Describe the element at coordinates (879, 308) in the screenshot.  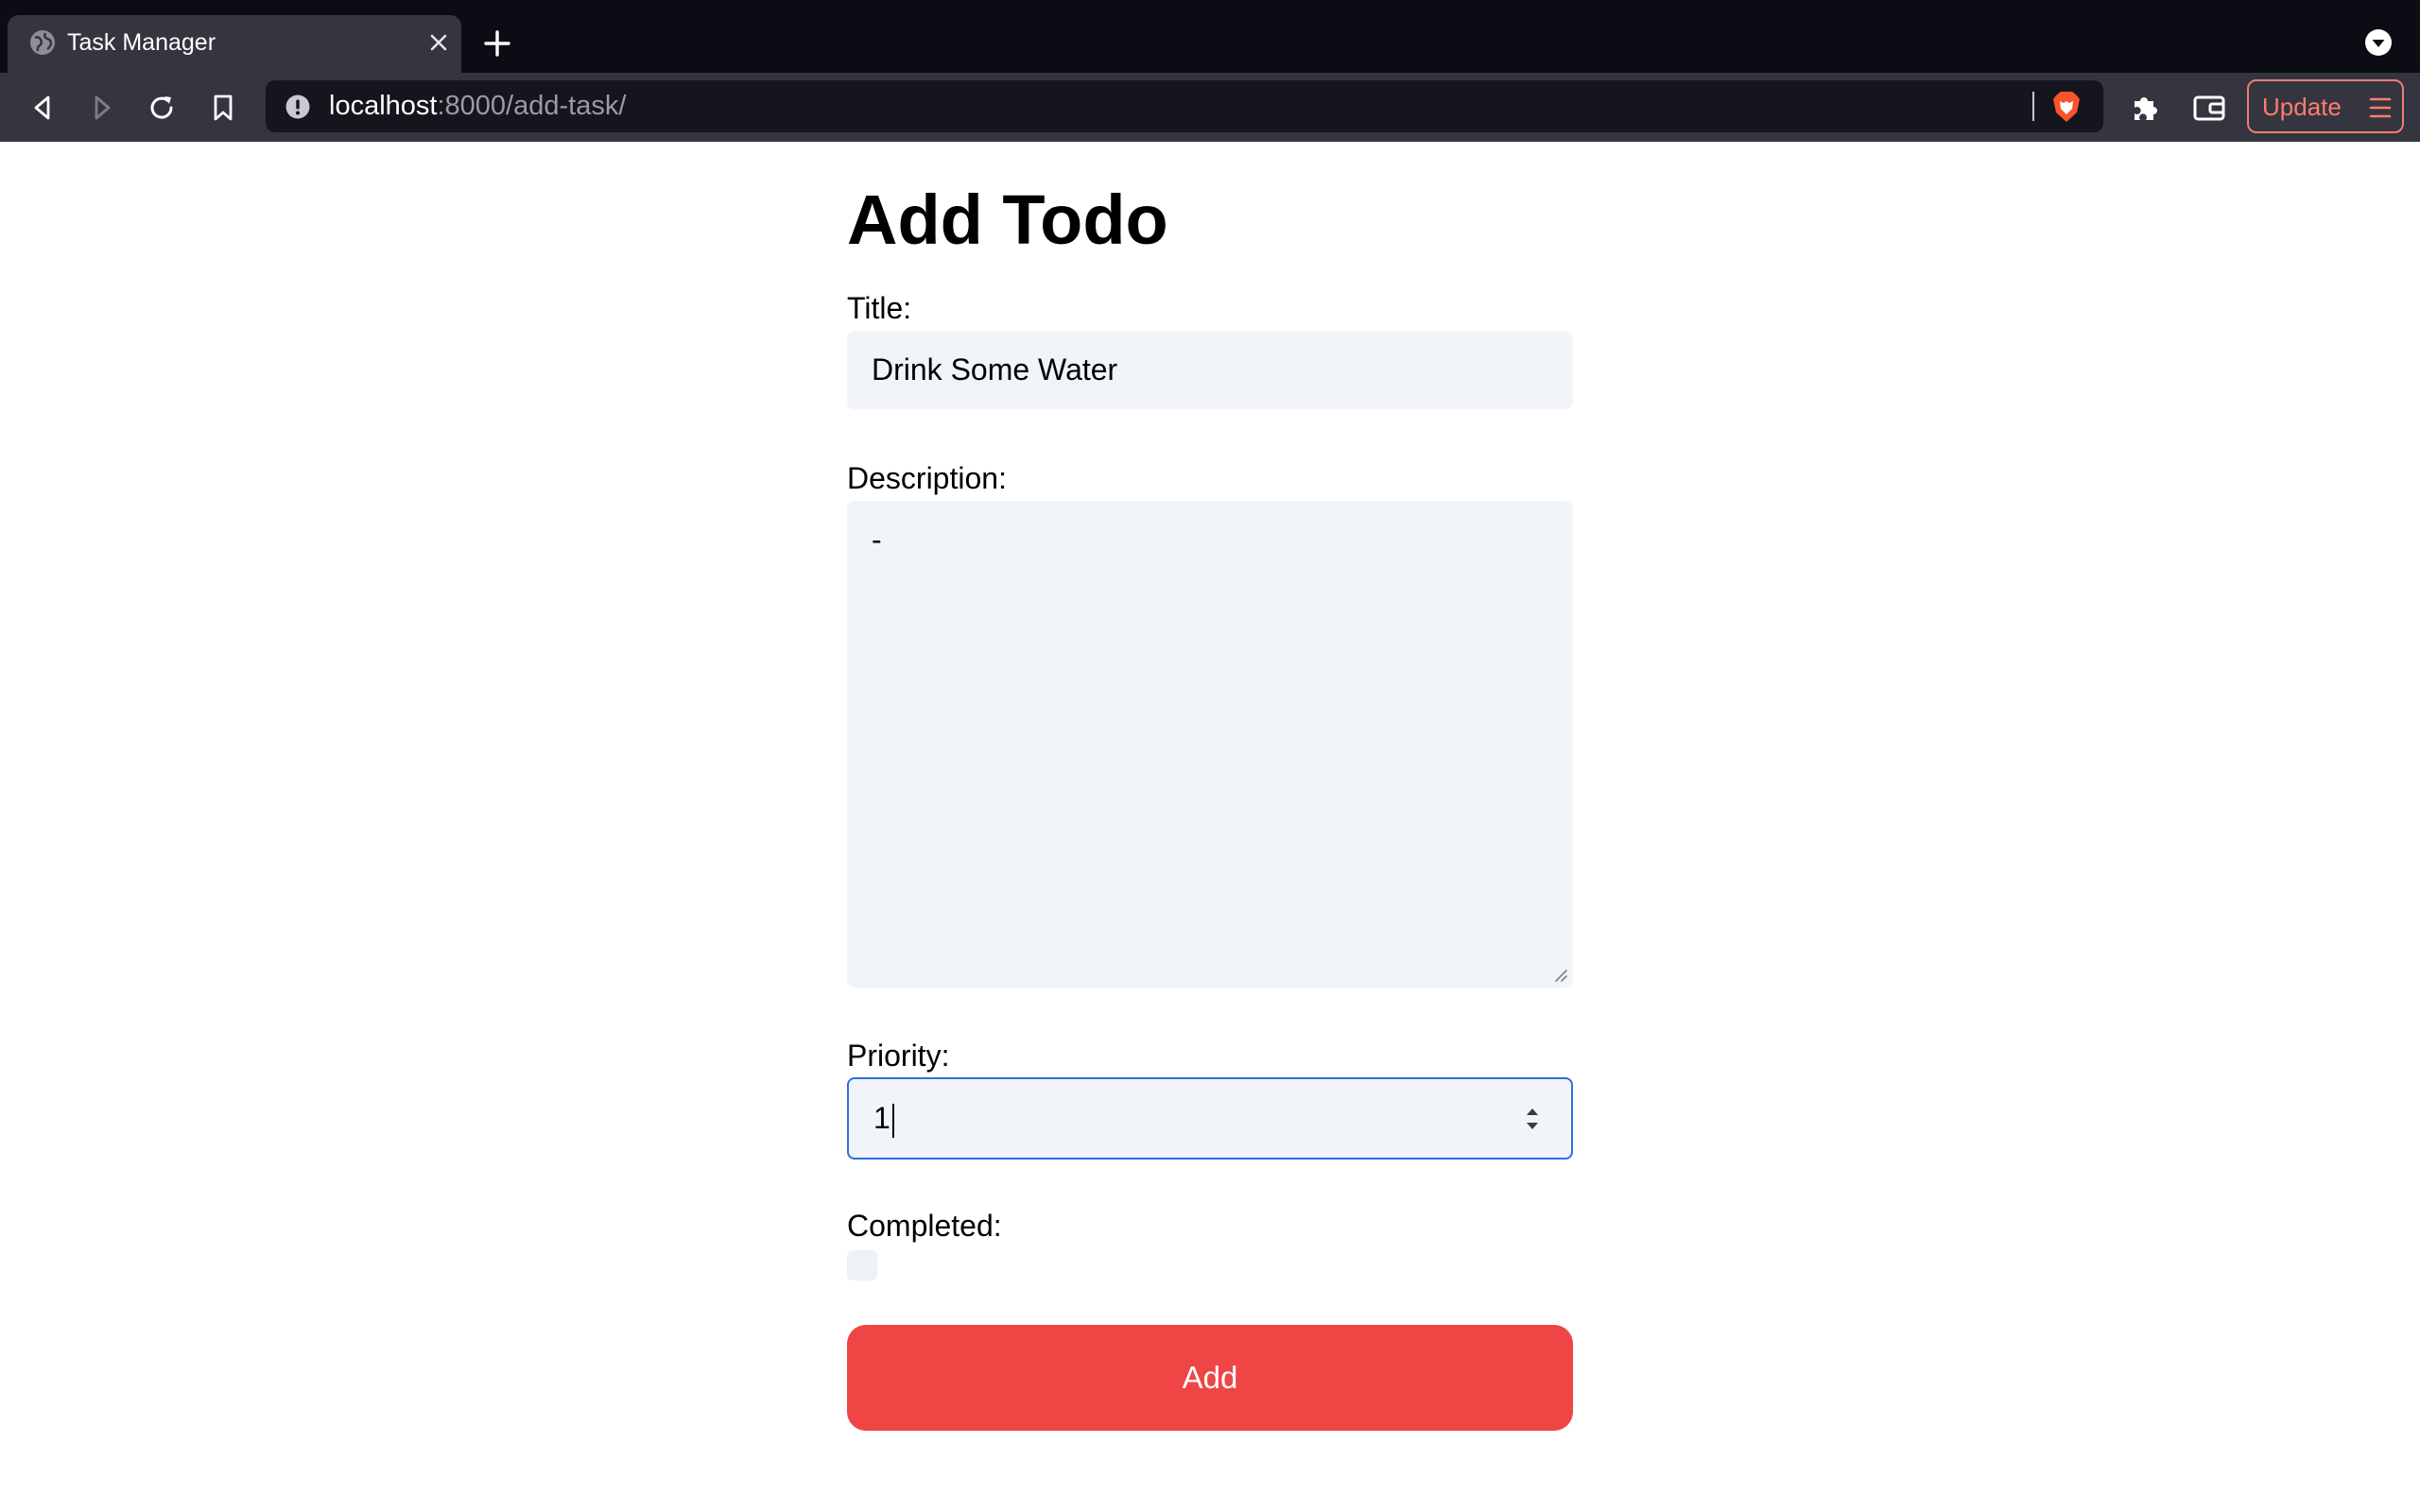
I see `title-label: Title:` at that location.